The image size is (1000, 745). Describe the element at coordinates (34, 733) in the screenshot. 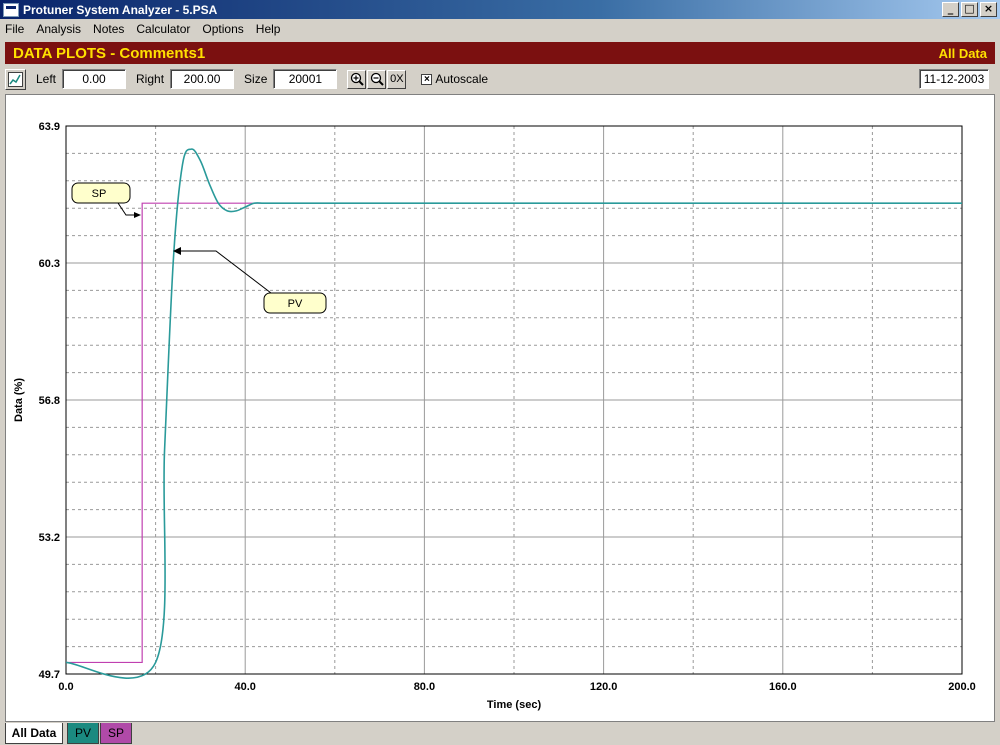

I see `tab-all-data: All Data` at that location.